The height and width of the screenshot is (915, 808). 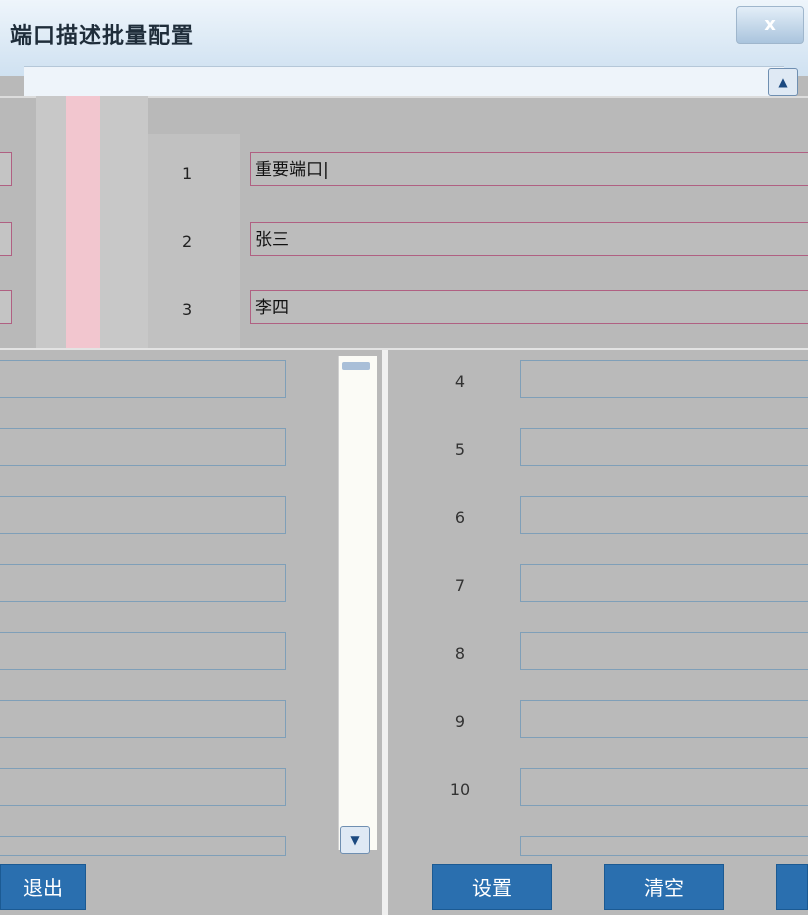 What do you see at coordinates (187, 309) in the screenshot?
I see `row-number: 3` at bounding box center [187, 309].